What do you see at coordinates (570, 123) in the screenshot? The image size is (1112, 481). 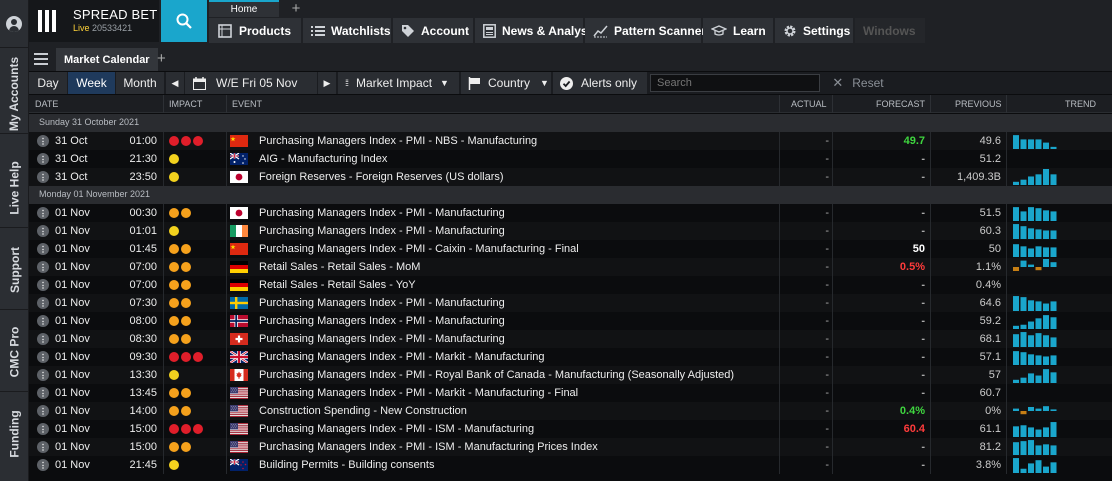 I see `date-group-header: Sunday 31 October 2021` at bounding box center [570, 123].